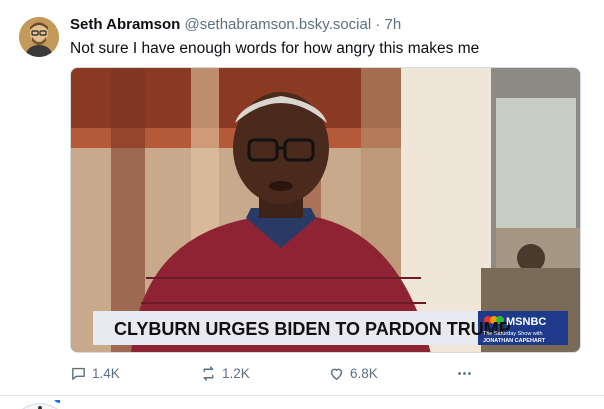  What do you see at coordinates (513, 334) in the screenshot?
I see `show-title-line1: The Saturday Show with` at bounding box center [513, 334].